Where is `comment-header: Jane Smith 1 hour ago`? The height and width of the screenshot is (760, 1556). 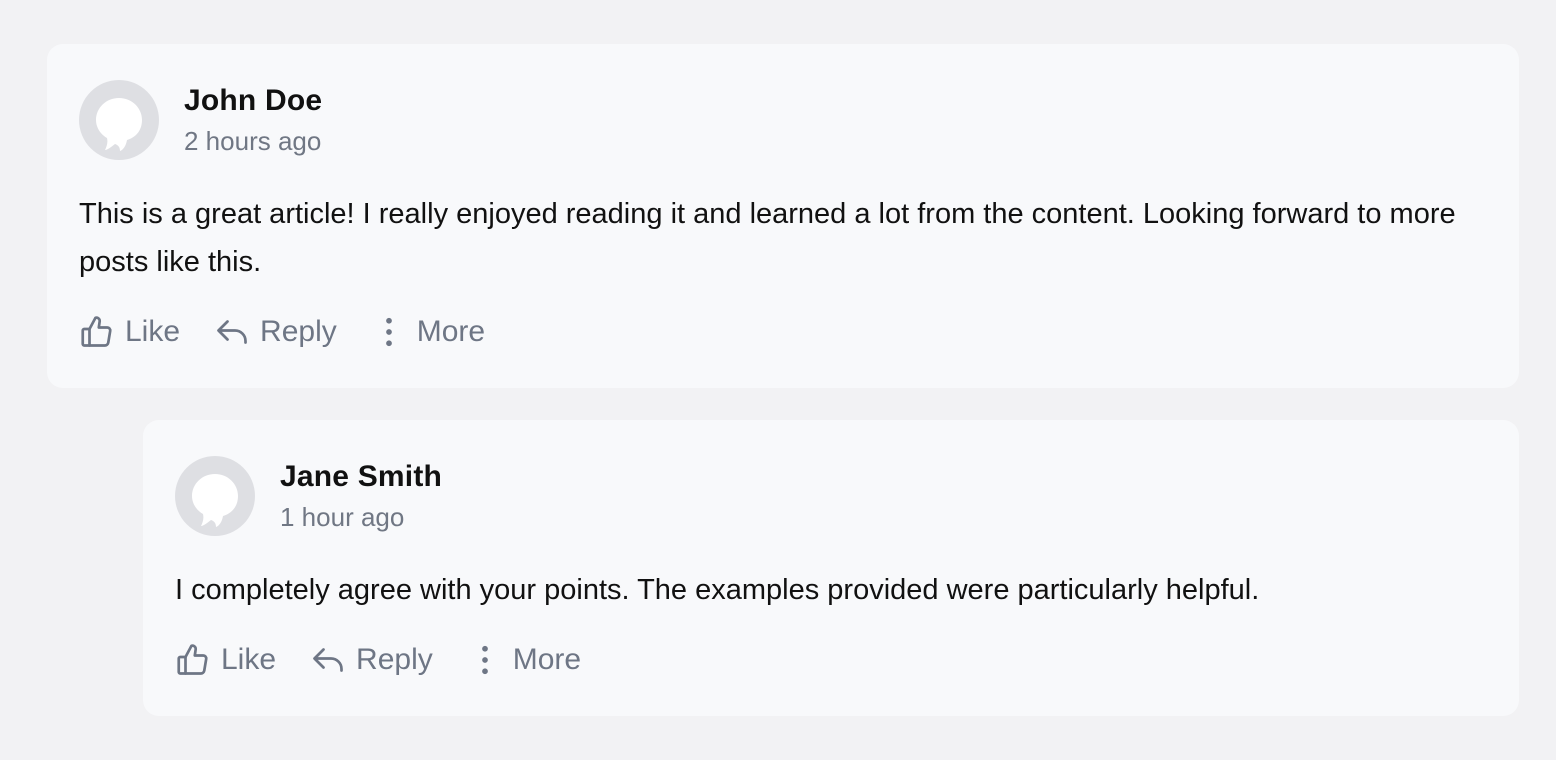 comment-header: Jane Smith 1 hour ago is located at coordinates (308, 496).